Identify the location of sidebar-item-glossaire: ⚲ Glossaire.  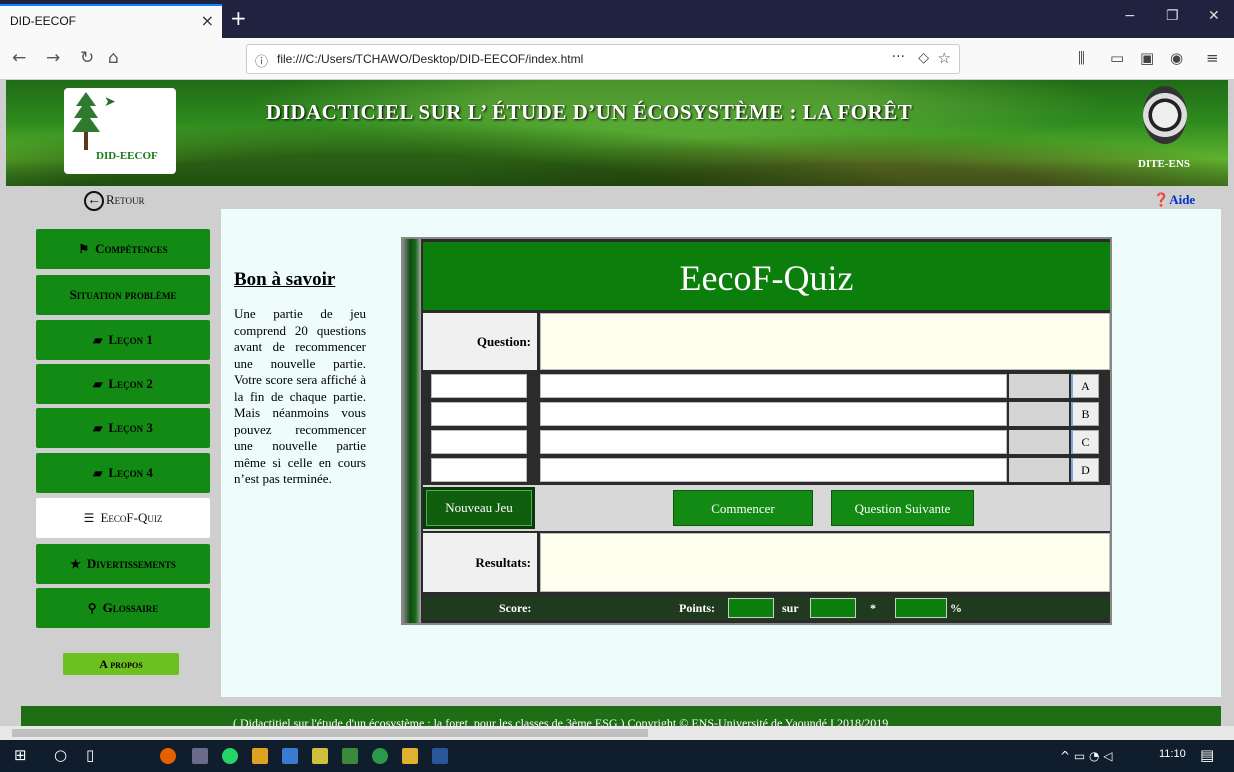
(123, 608).